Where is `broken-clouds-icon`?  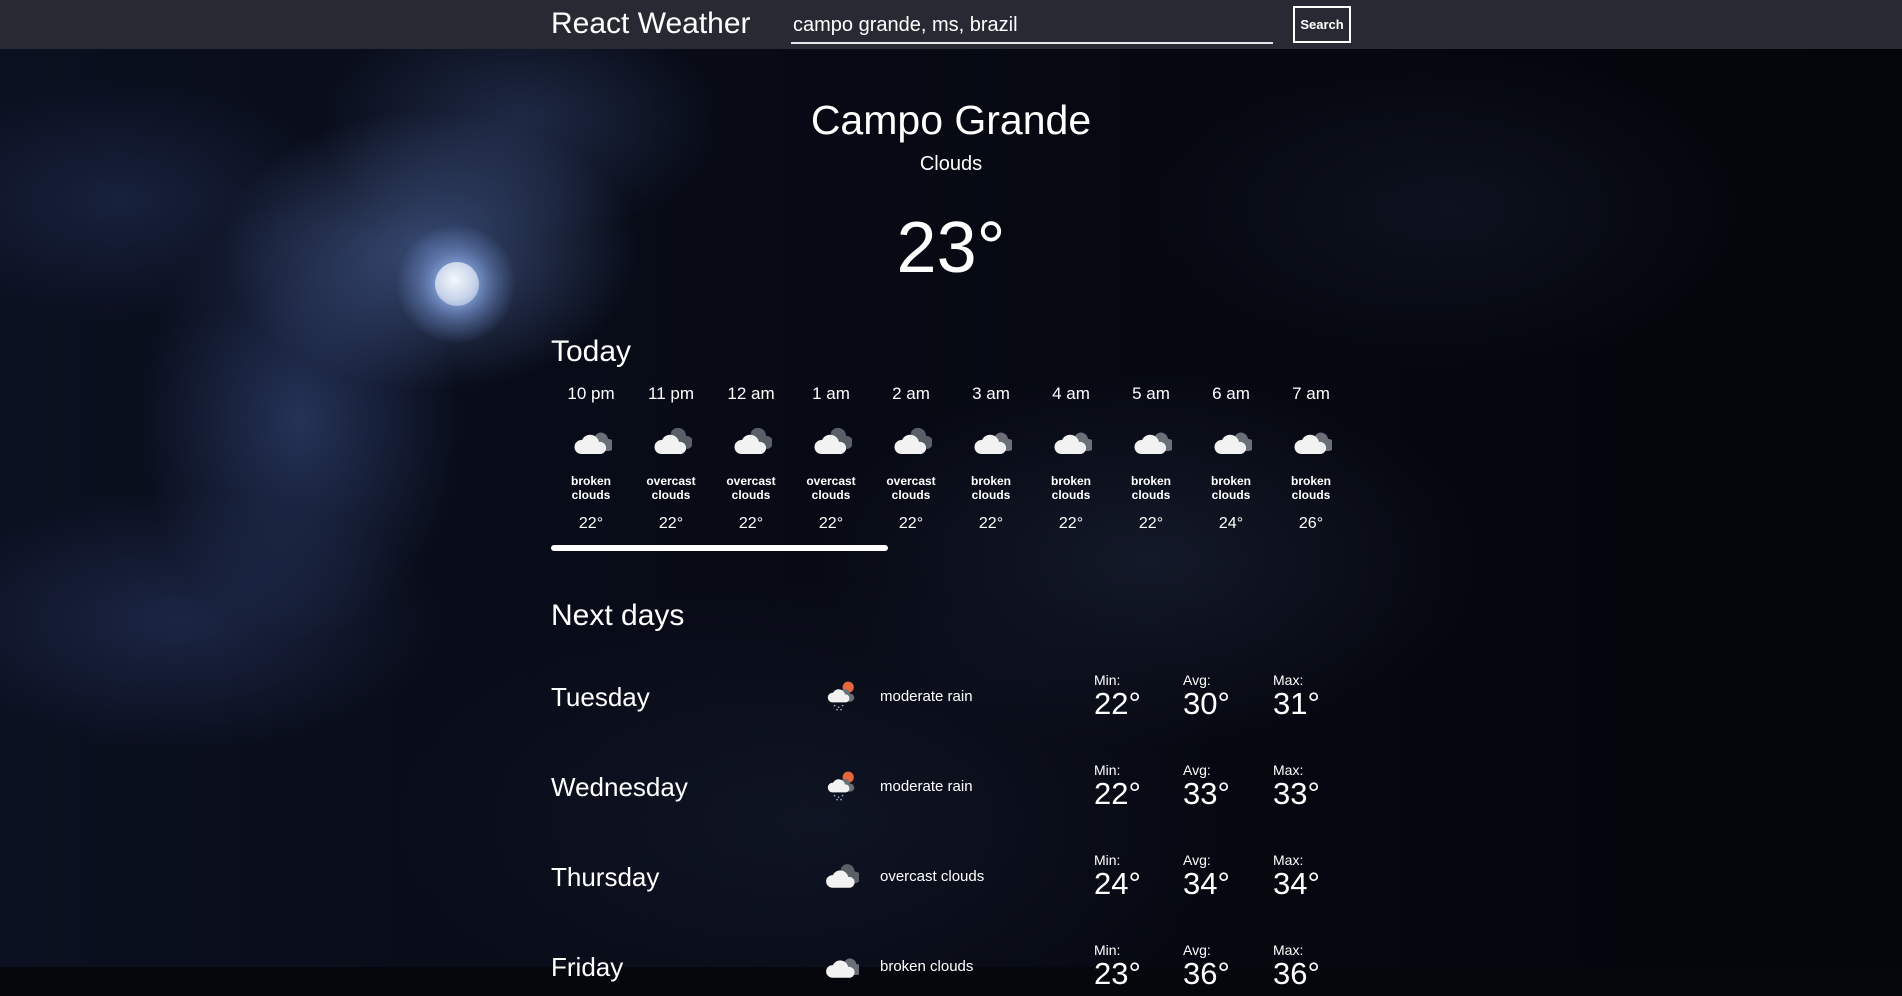
broken-clouds-icon is located at coordinates (843, 966).